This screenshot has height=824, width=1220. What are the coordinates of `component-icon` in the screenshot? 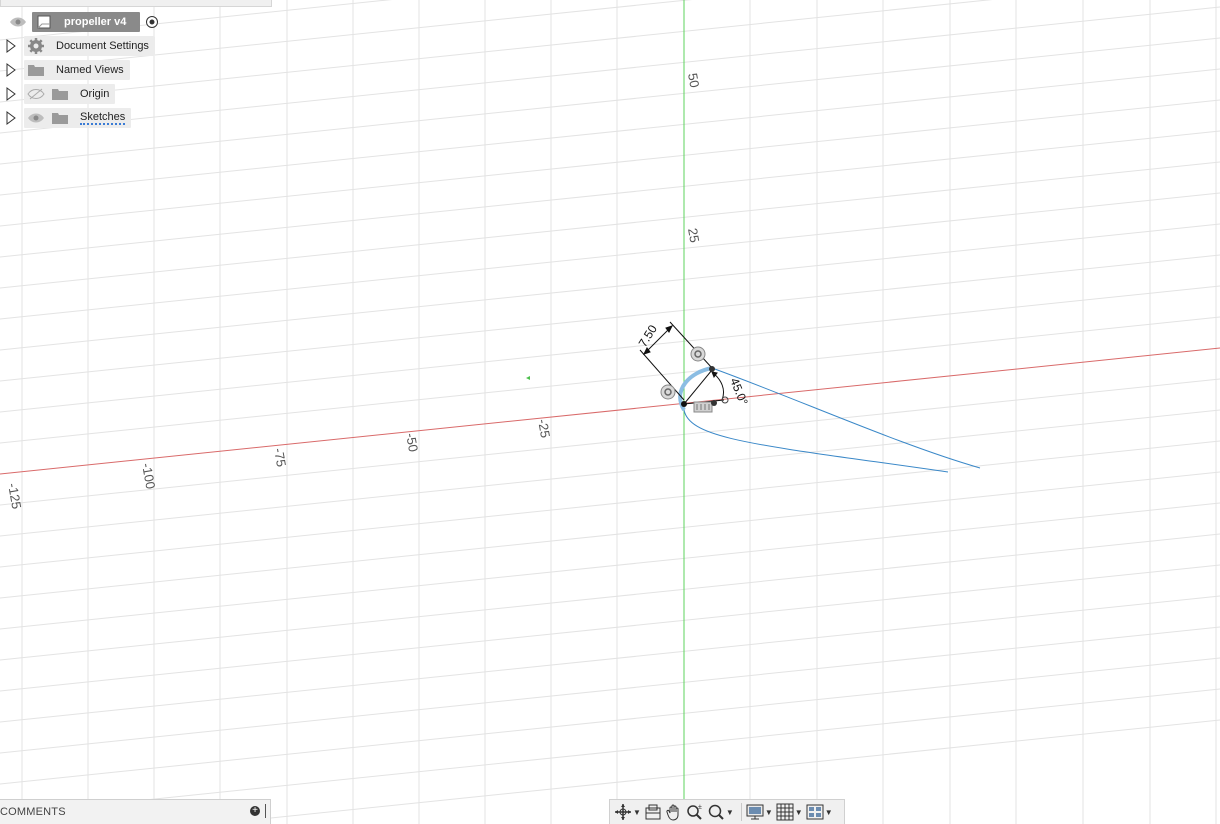 It's located at (44, 22).